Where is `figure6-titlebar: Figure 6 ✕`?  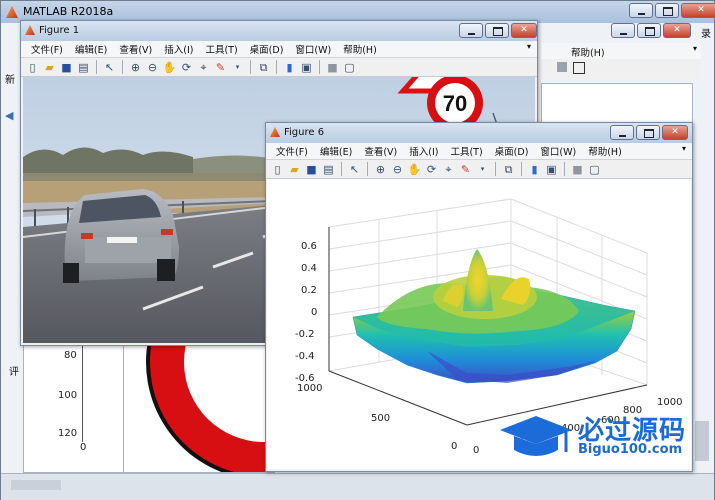
figure6-titlebar: Figure 6 ✕ is located at coordinates (479, 133).